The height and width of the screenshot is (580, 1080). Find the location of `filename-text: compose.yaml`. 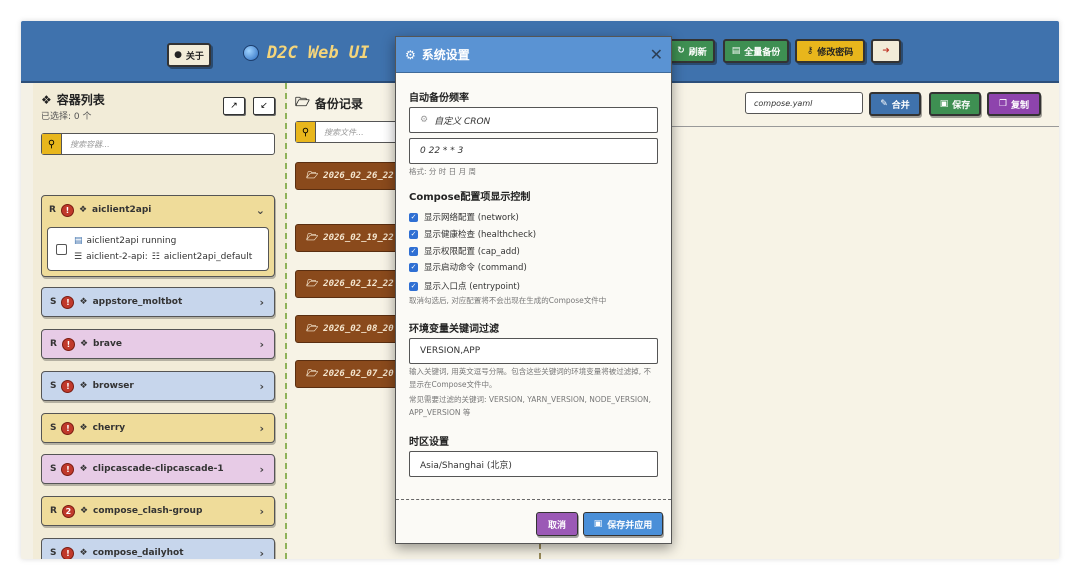

filename-text: compose.yaml is located at coordinates (779, 103).